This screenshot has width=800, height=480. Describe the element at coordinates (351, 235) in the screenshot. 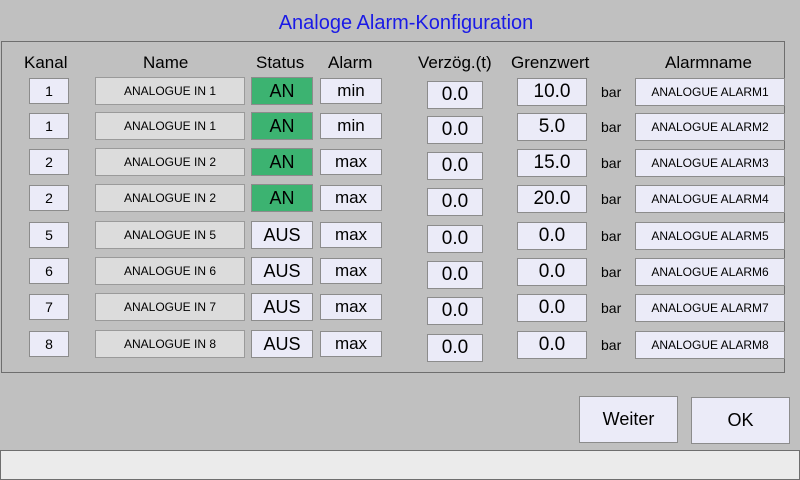

I see `row-5-alarm: max` at that location.